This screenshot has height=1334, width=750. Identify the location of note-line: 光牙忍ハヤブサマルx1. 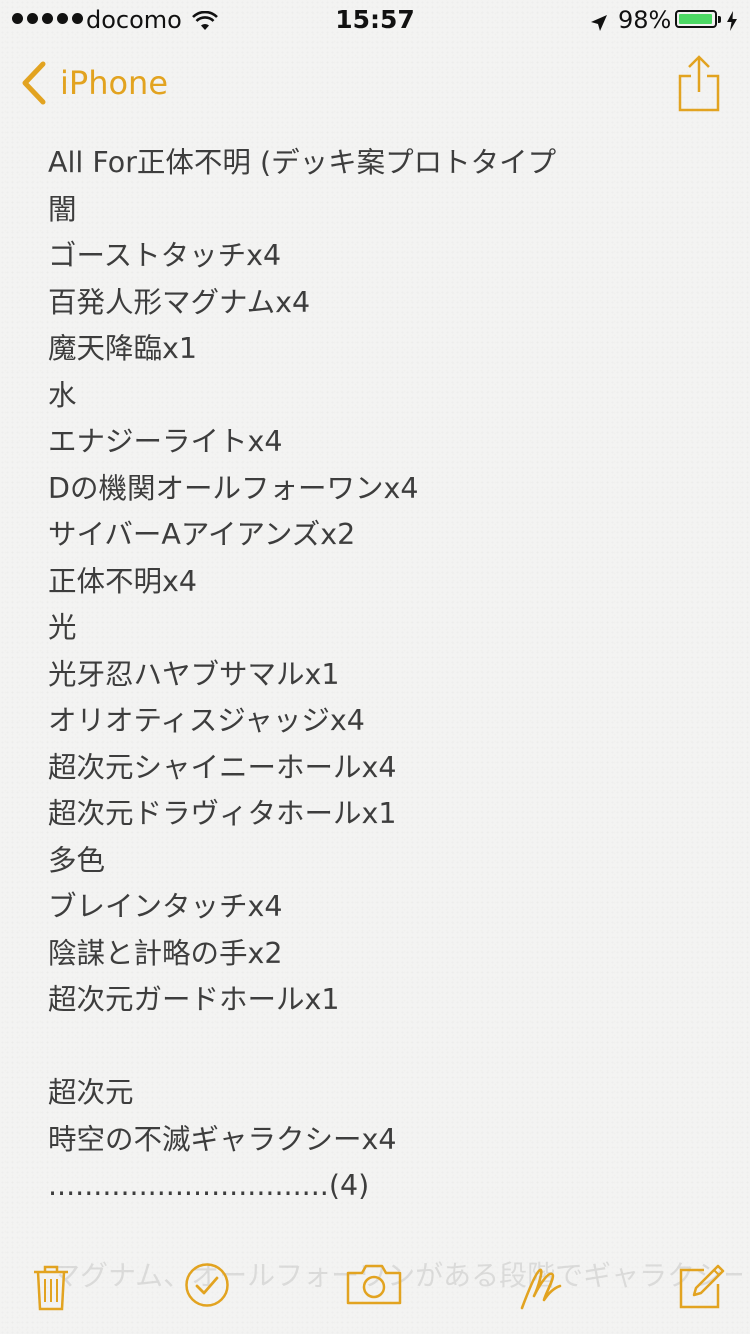
(194, 674).